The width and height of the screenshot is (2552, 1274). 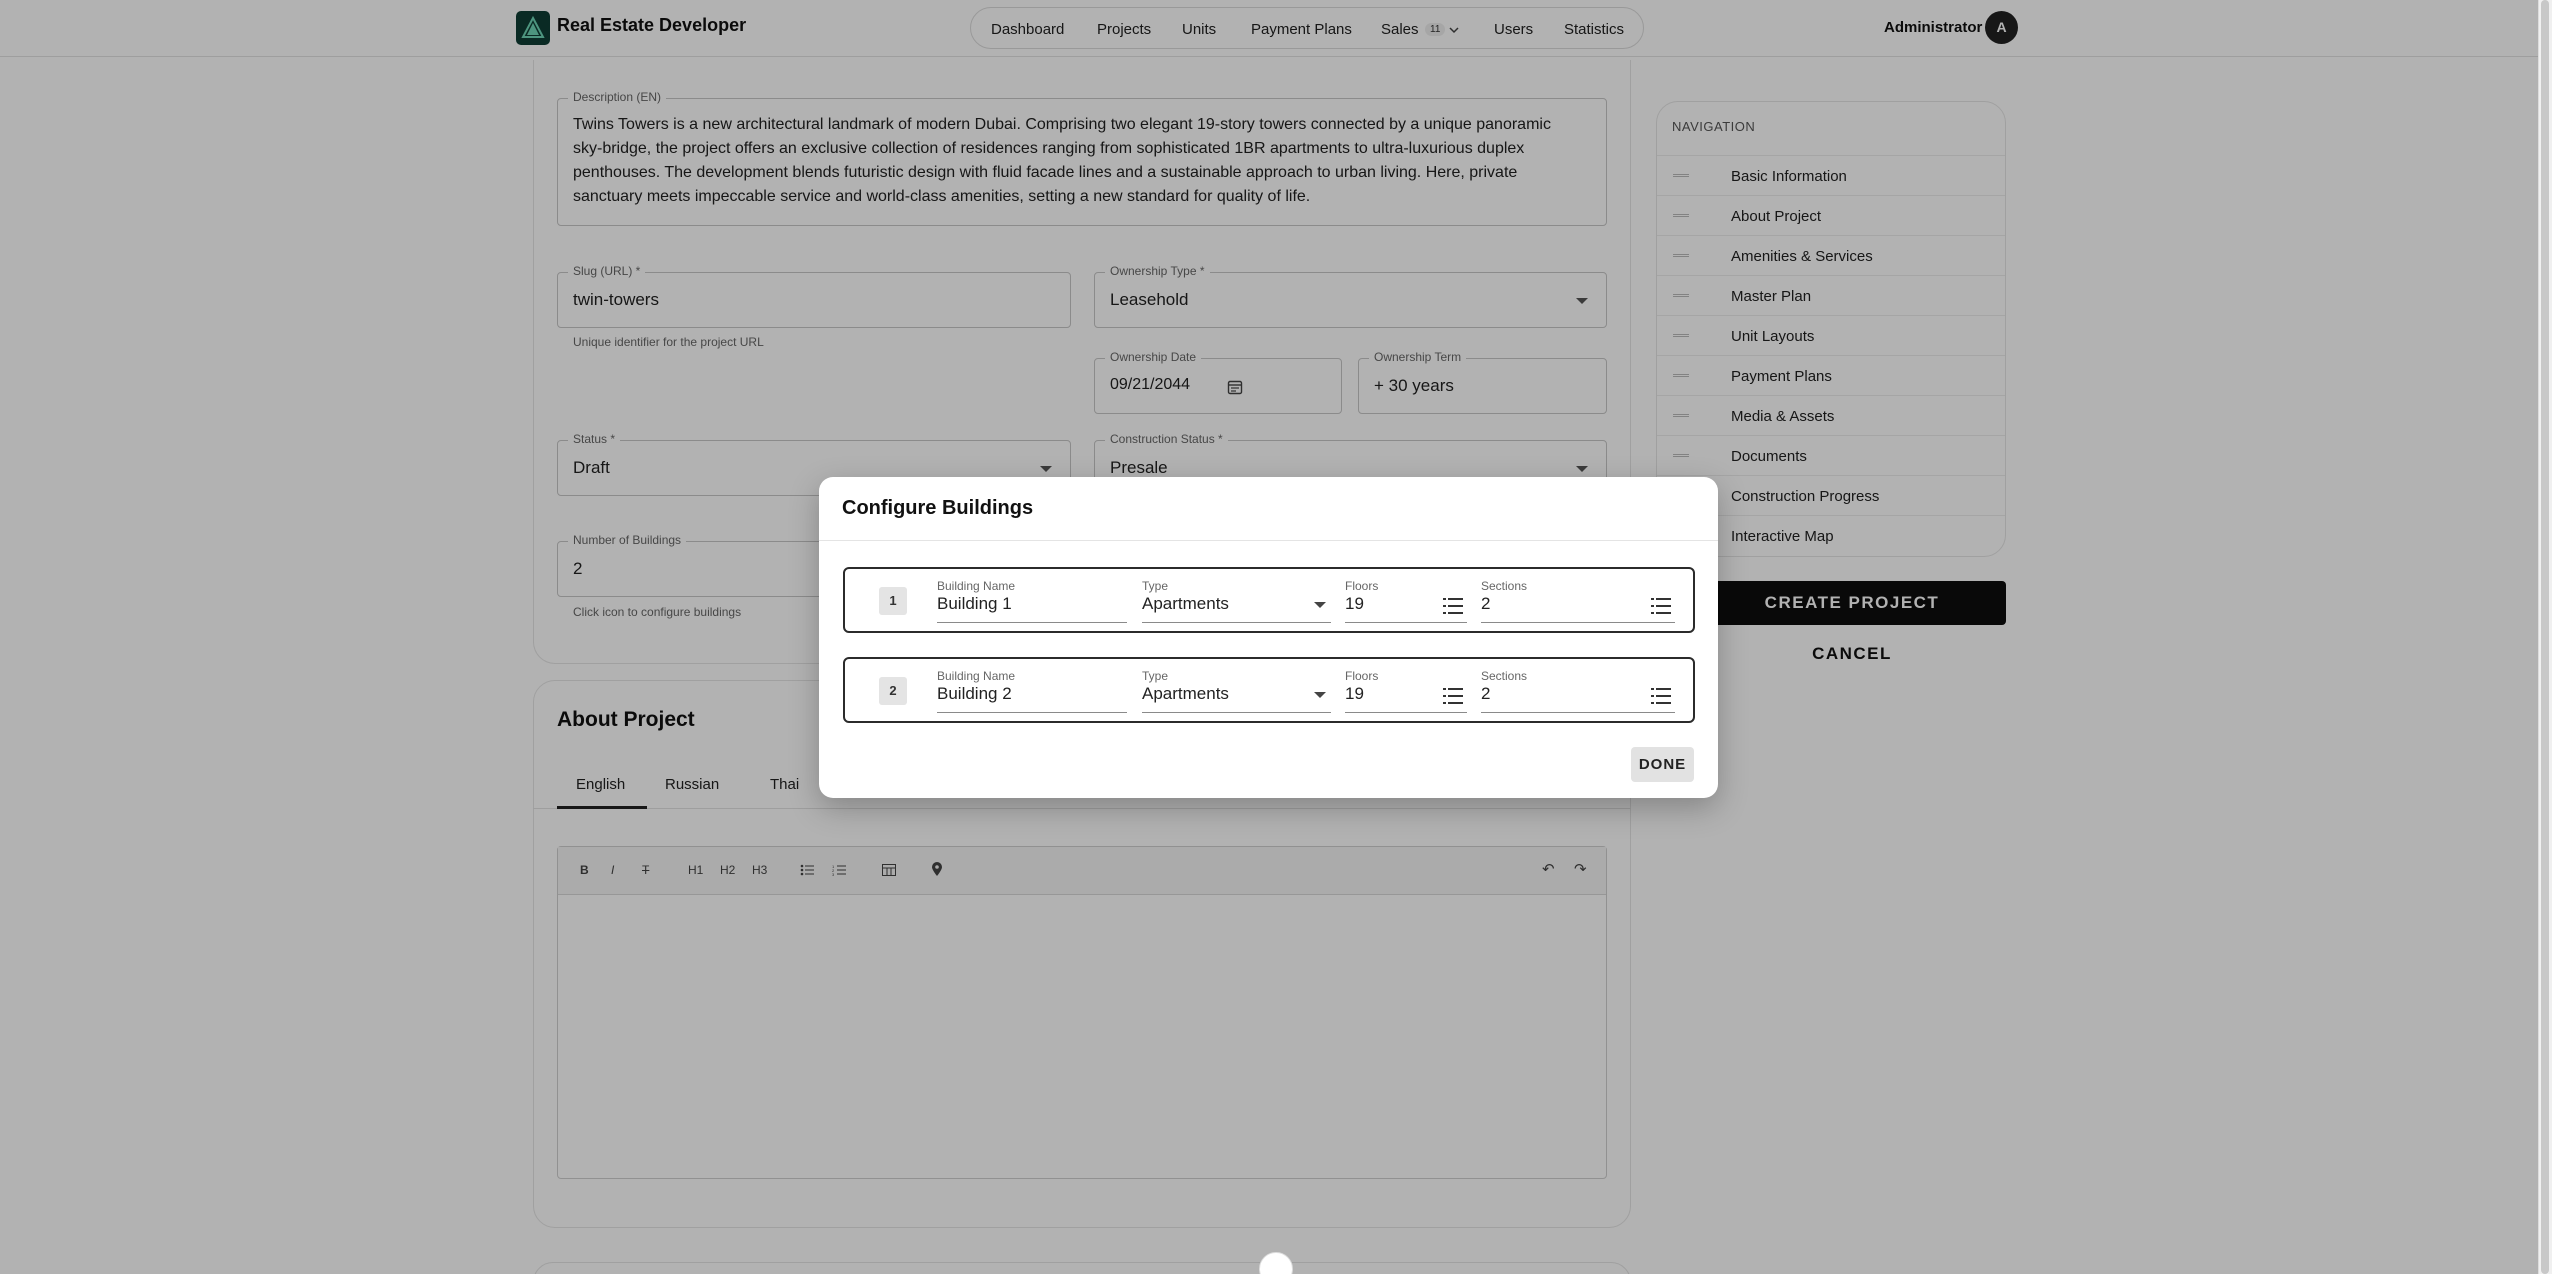 I want to click on building-name-input: Building Name Building 2, so click(x=1032, y=691).